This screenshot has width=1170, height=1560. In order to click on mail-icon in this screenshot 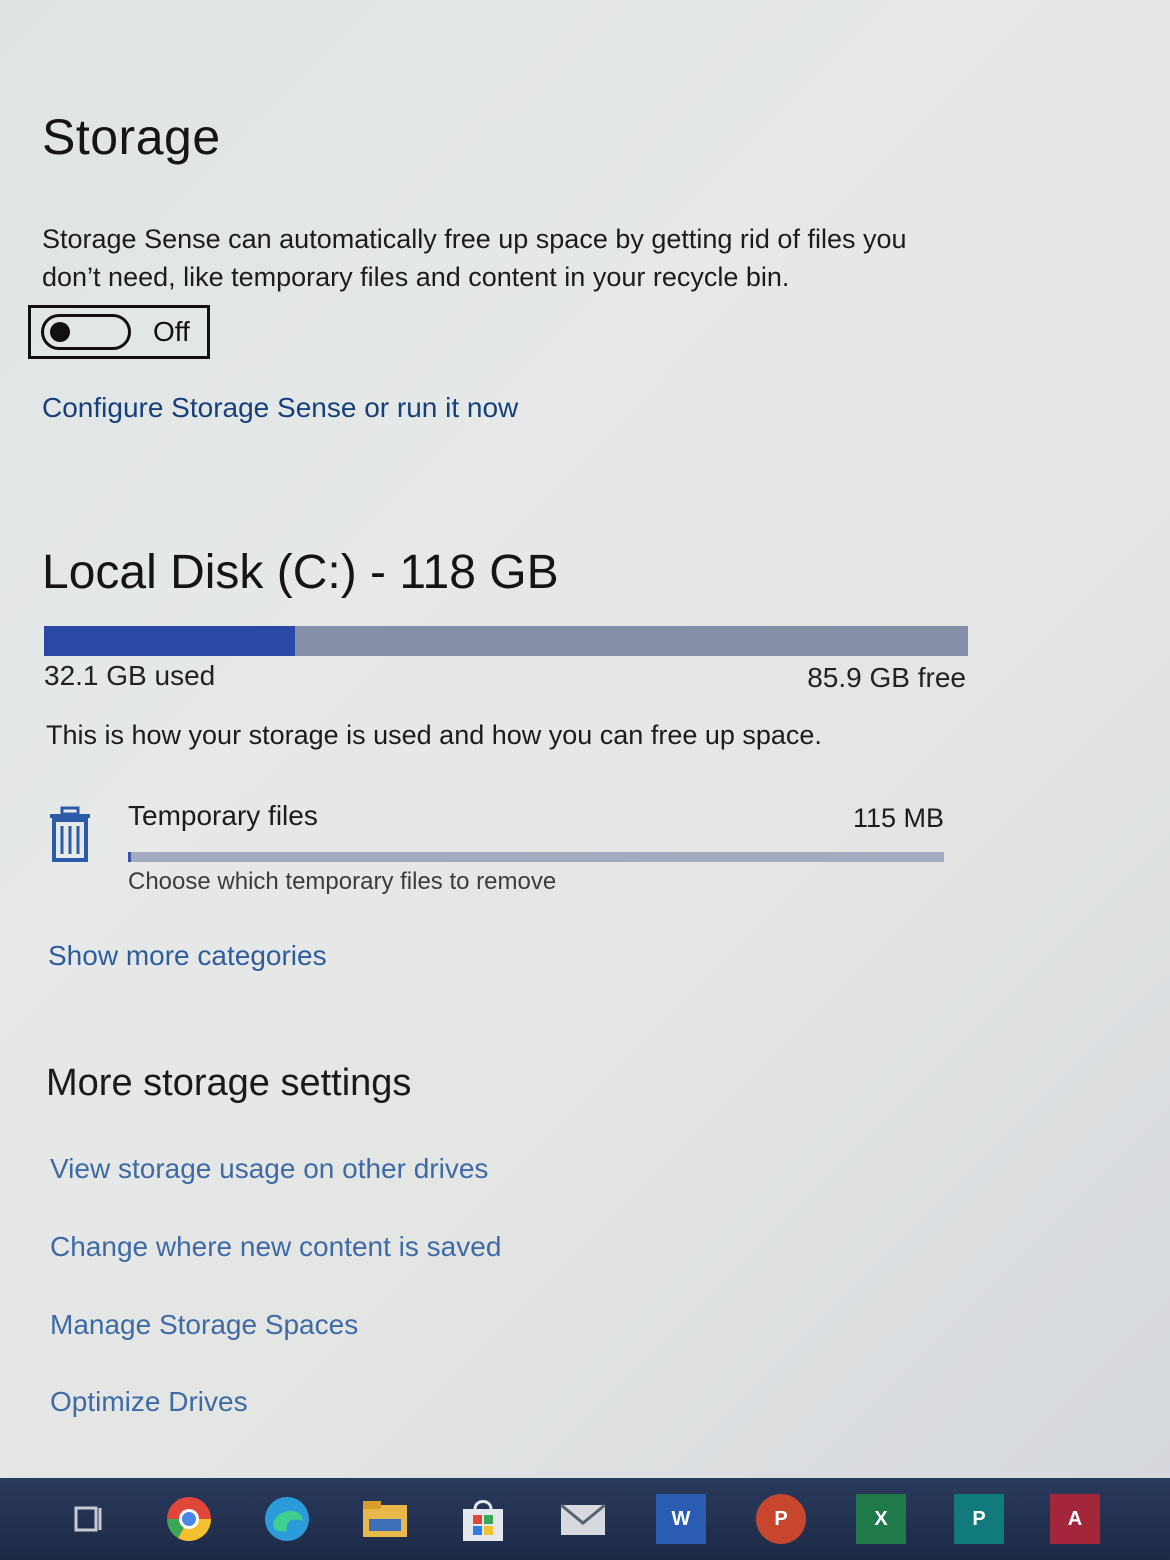, I will do `click(583, 1519)`.